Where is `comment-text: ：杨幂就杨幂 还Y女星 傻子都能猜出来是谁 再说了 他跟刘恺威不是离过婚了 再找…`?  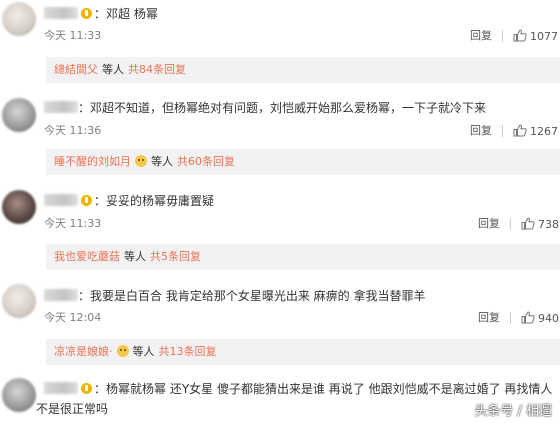 comment-text: ：杨幂就杨幂 还Y女星 傻子都能猜出来是谁 再说了 他跟刘恺威不是离过婚了 再找… is located at coordinates (323, 389).